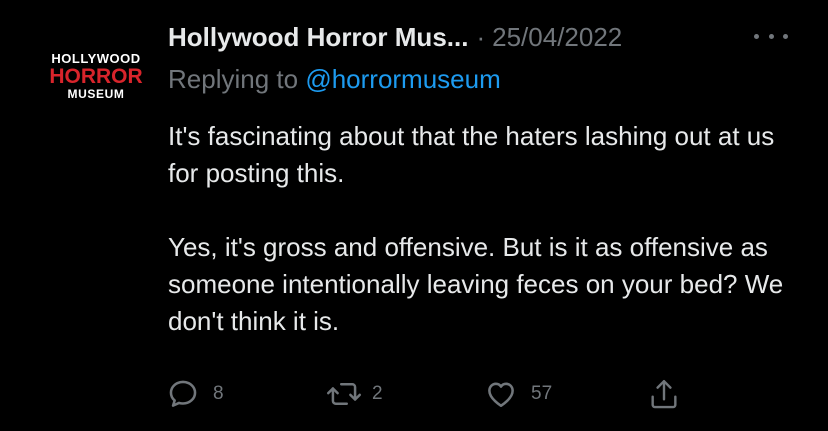 This screenshot has width=828, height=431. Describe the element at coordinates (402, 79) in the screenshot. I see `reply-handle-link: @horrormuseum` at that location.